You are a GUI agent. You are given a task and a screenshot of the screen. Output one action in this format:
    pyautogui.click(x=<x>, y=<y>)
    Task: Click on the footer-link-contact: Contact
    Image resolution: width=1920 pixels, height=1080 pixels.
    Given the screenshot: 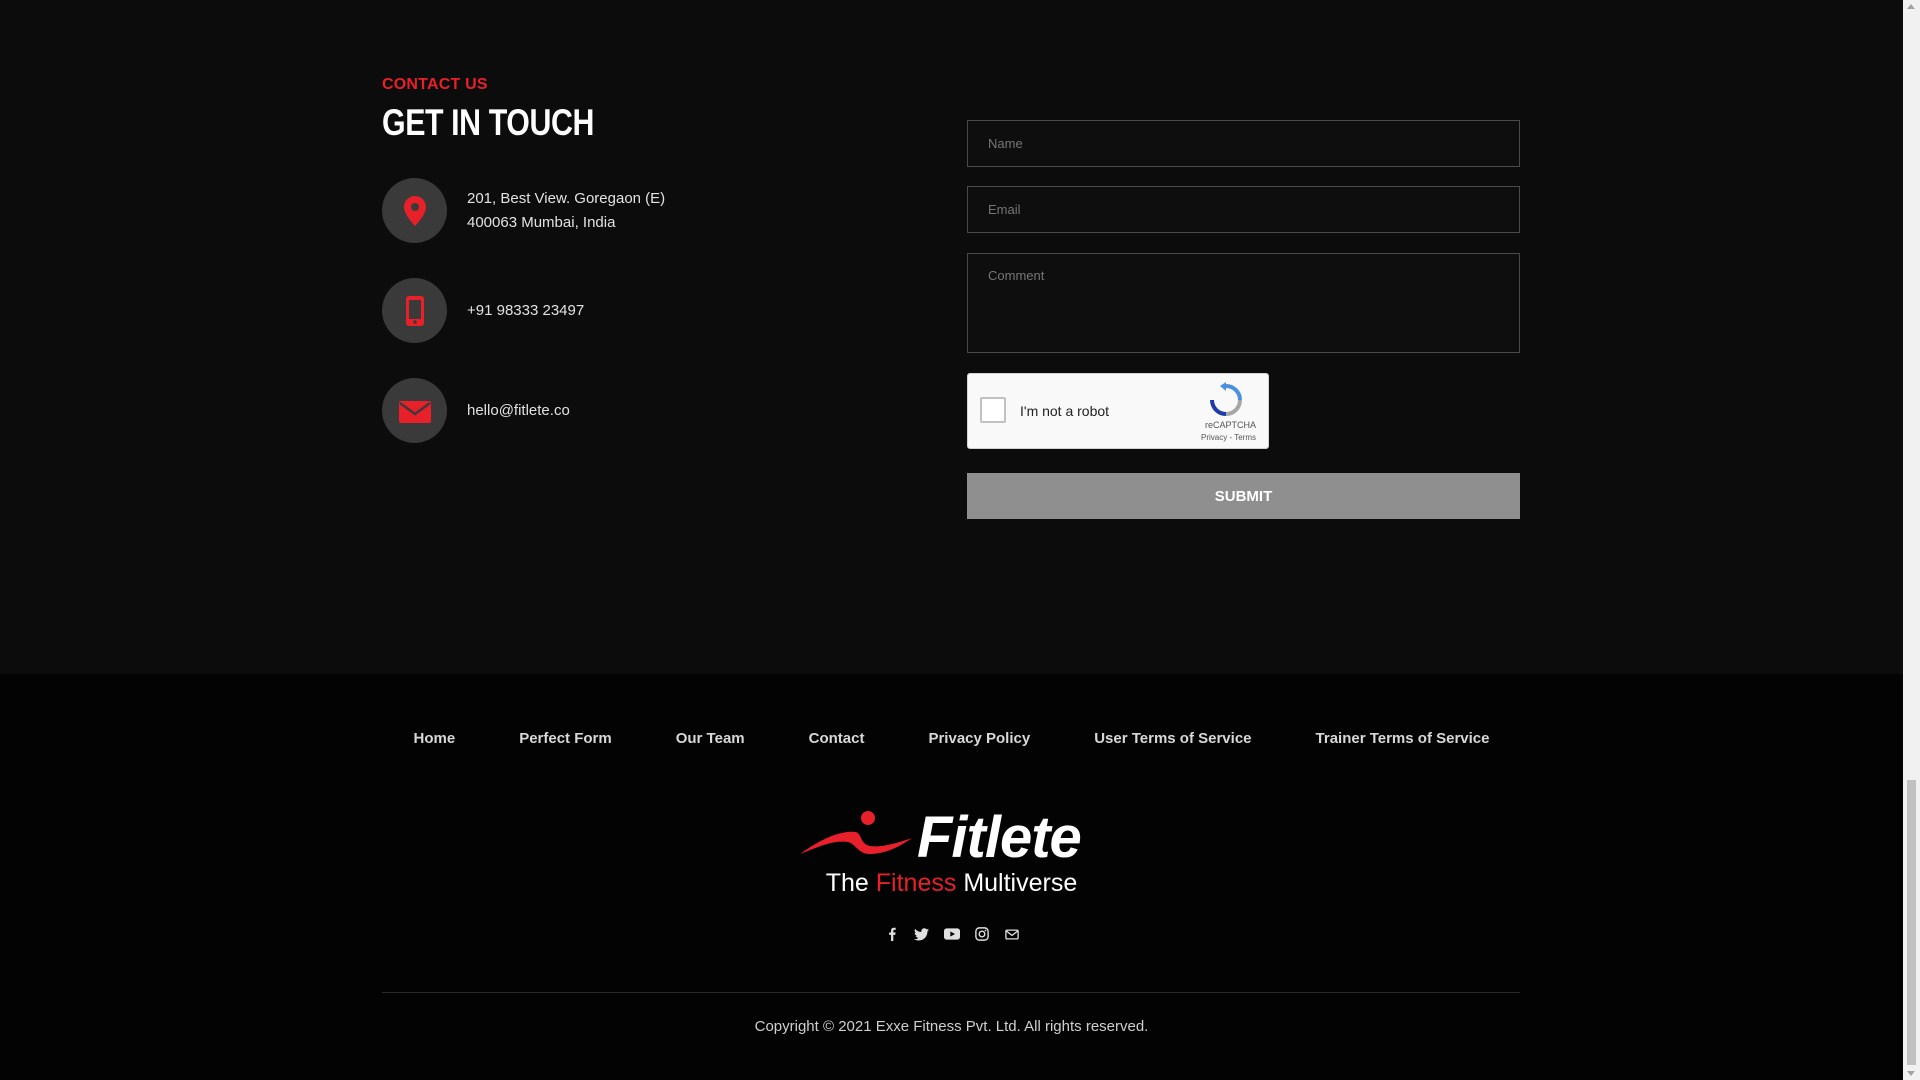 What is the action you would take?
    pyautogui.click(x=837, y=738)
    